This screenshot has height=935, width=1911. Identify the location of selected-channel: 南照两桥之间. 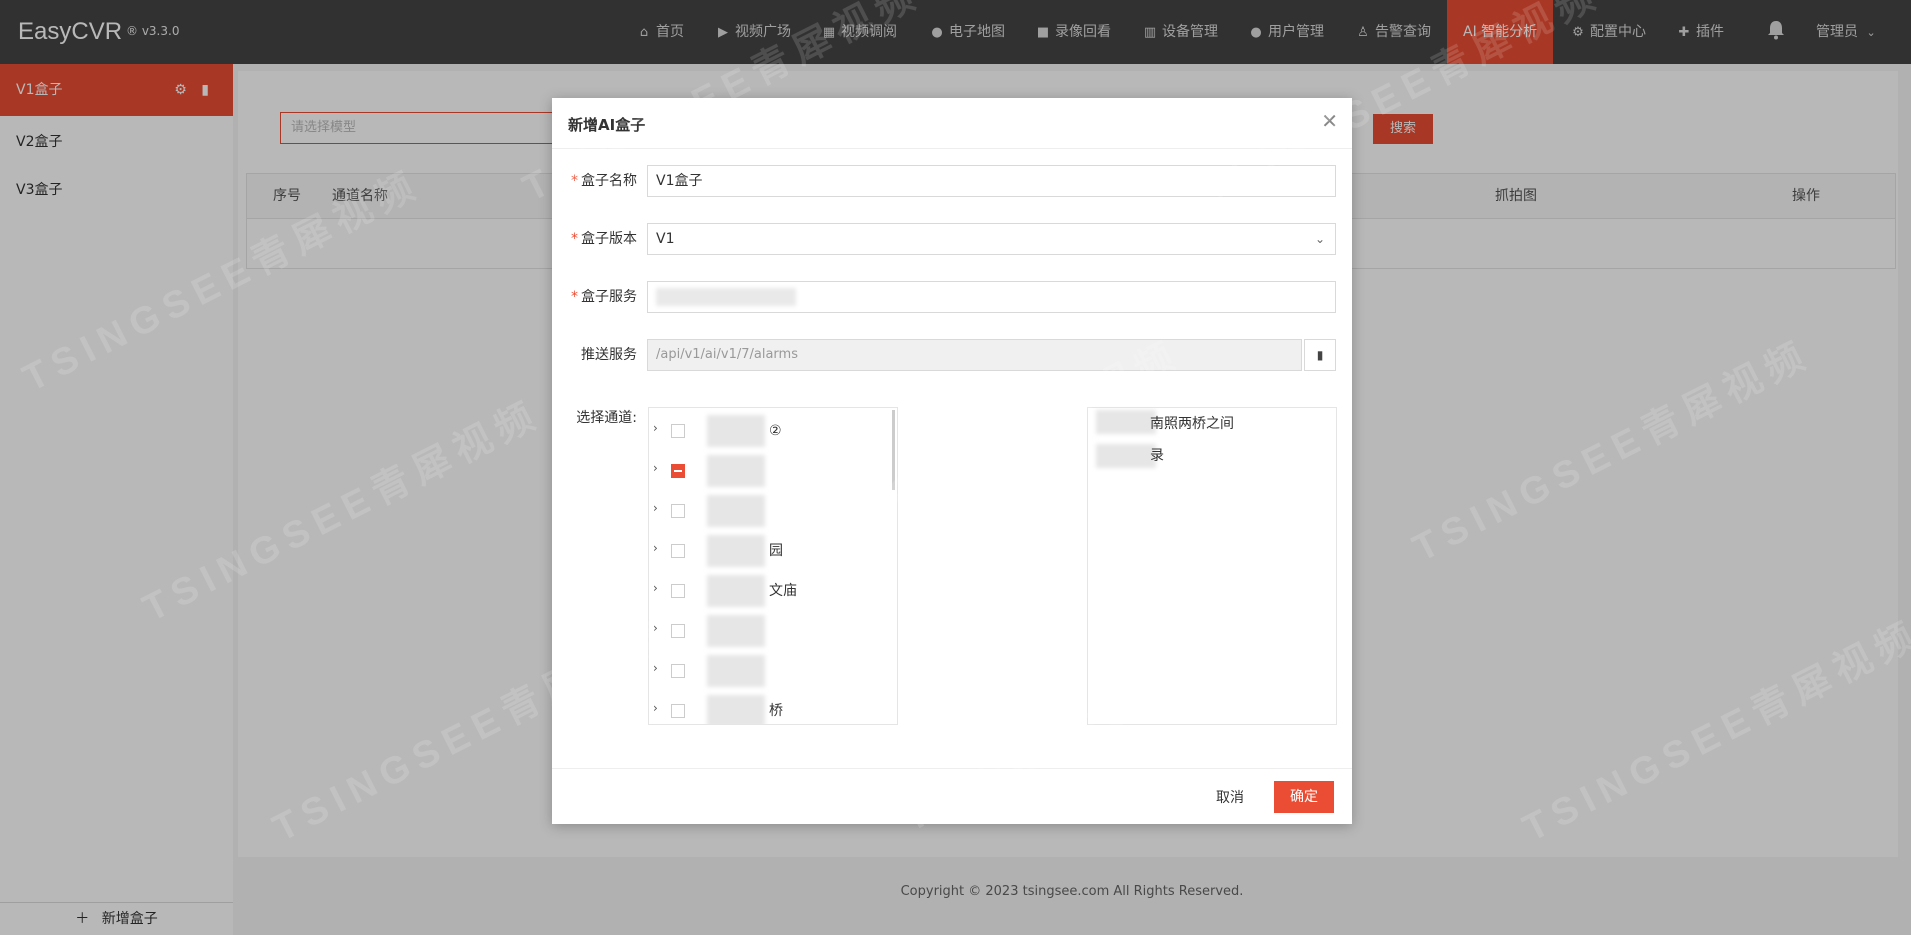
(1192, 424).